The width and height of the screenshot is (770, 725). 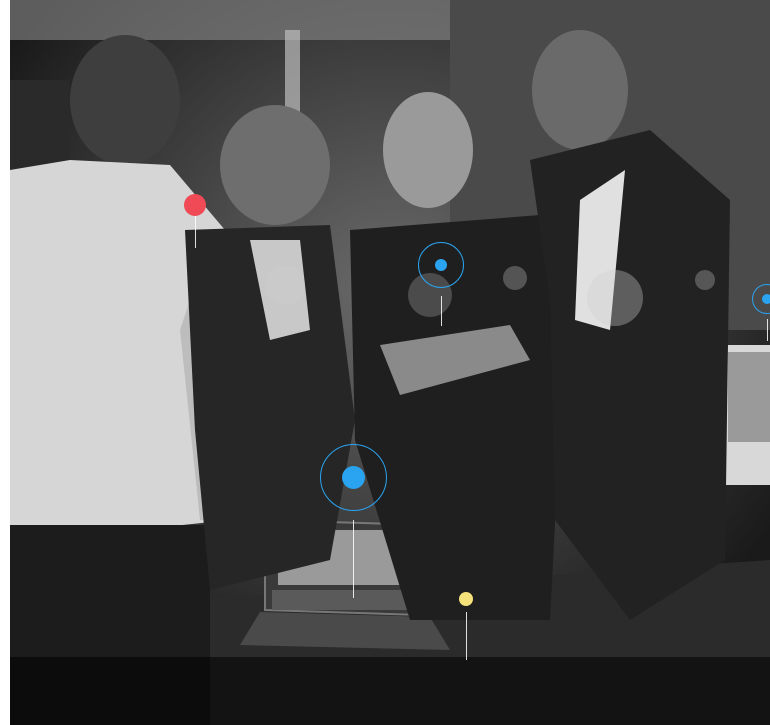 I want to click on yellow-marker, so click(x=467, y=629).